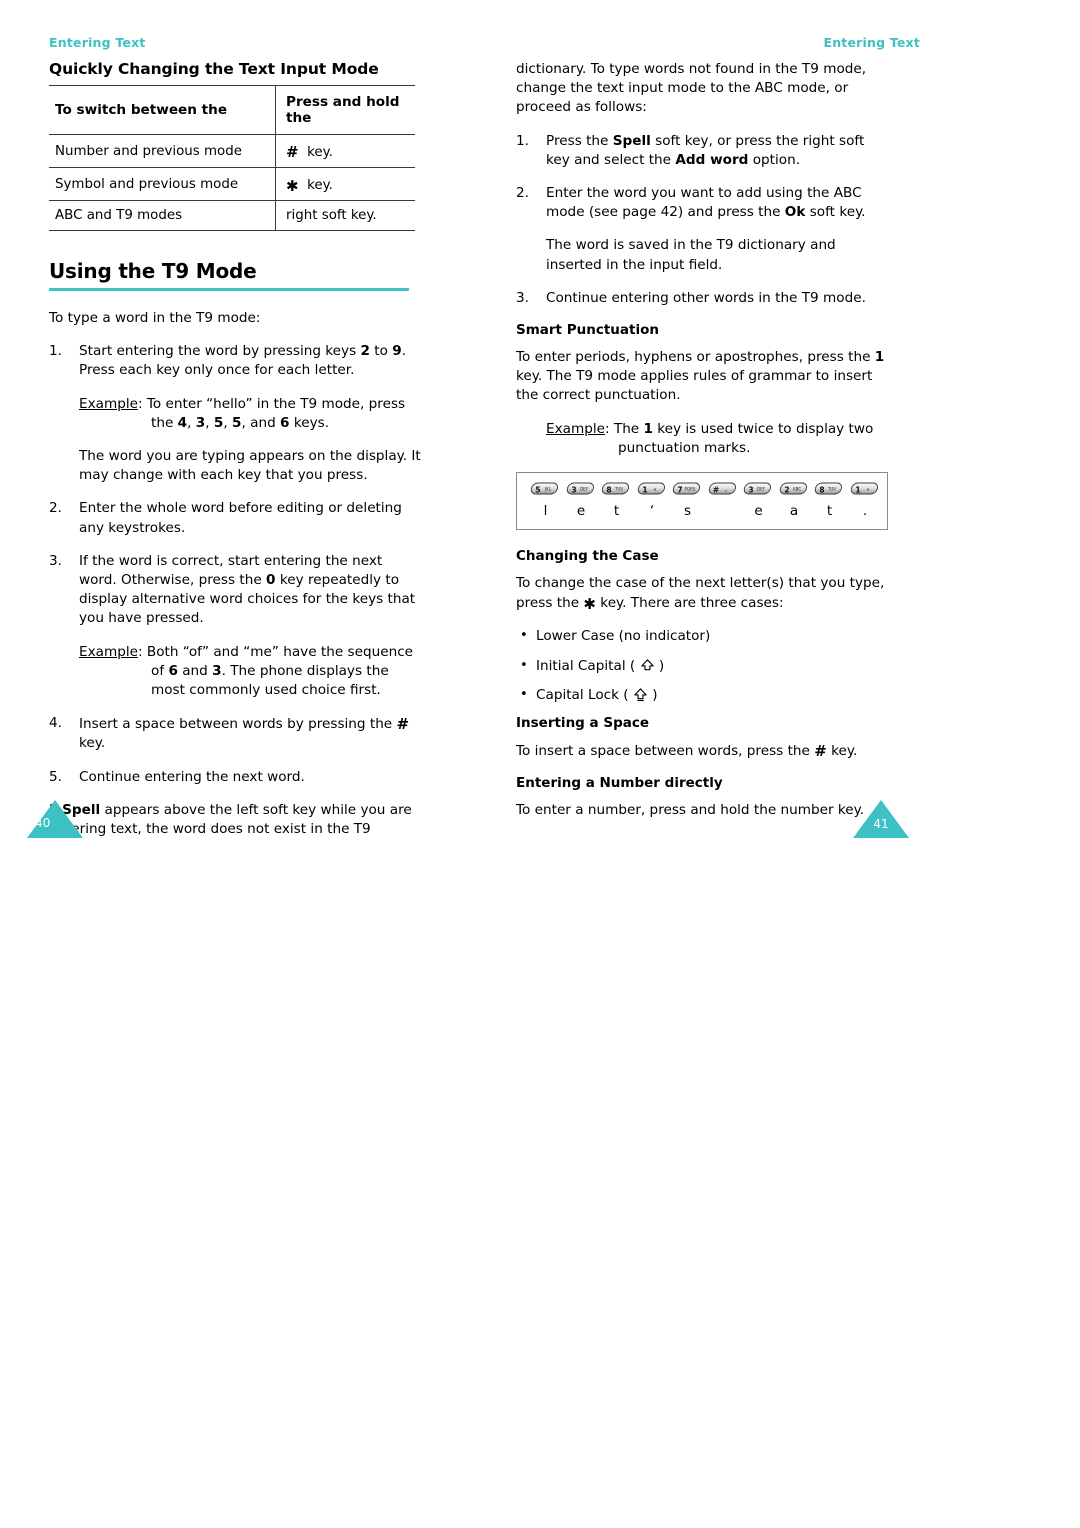  I want to click on page-number-right: 41, so click(881, 824).